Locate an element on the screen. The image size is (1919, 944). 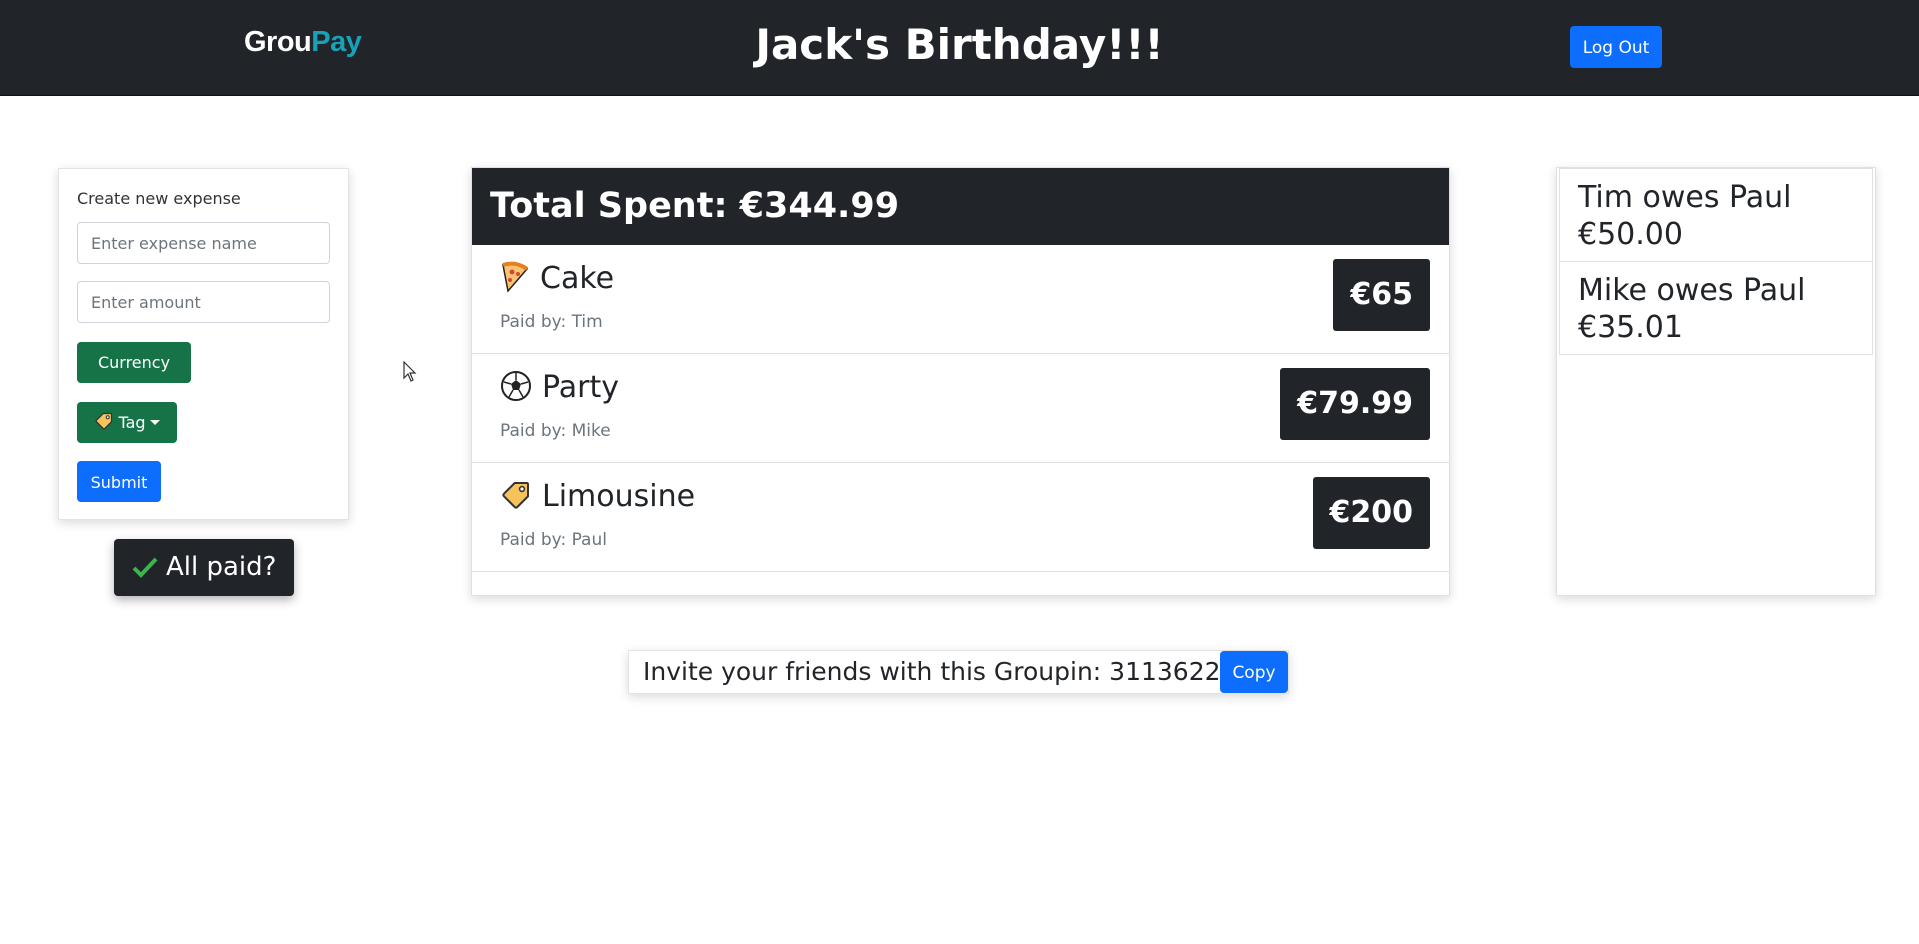
debt-item: Tim owes Paul €50.00 is located at coordinates (1716, 215).